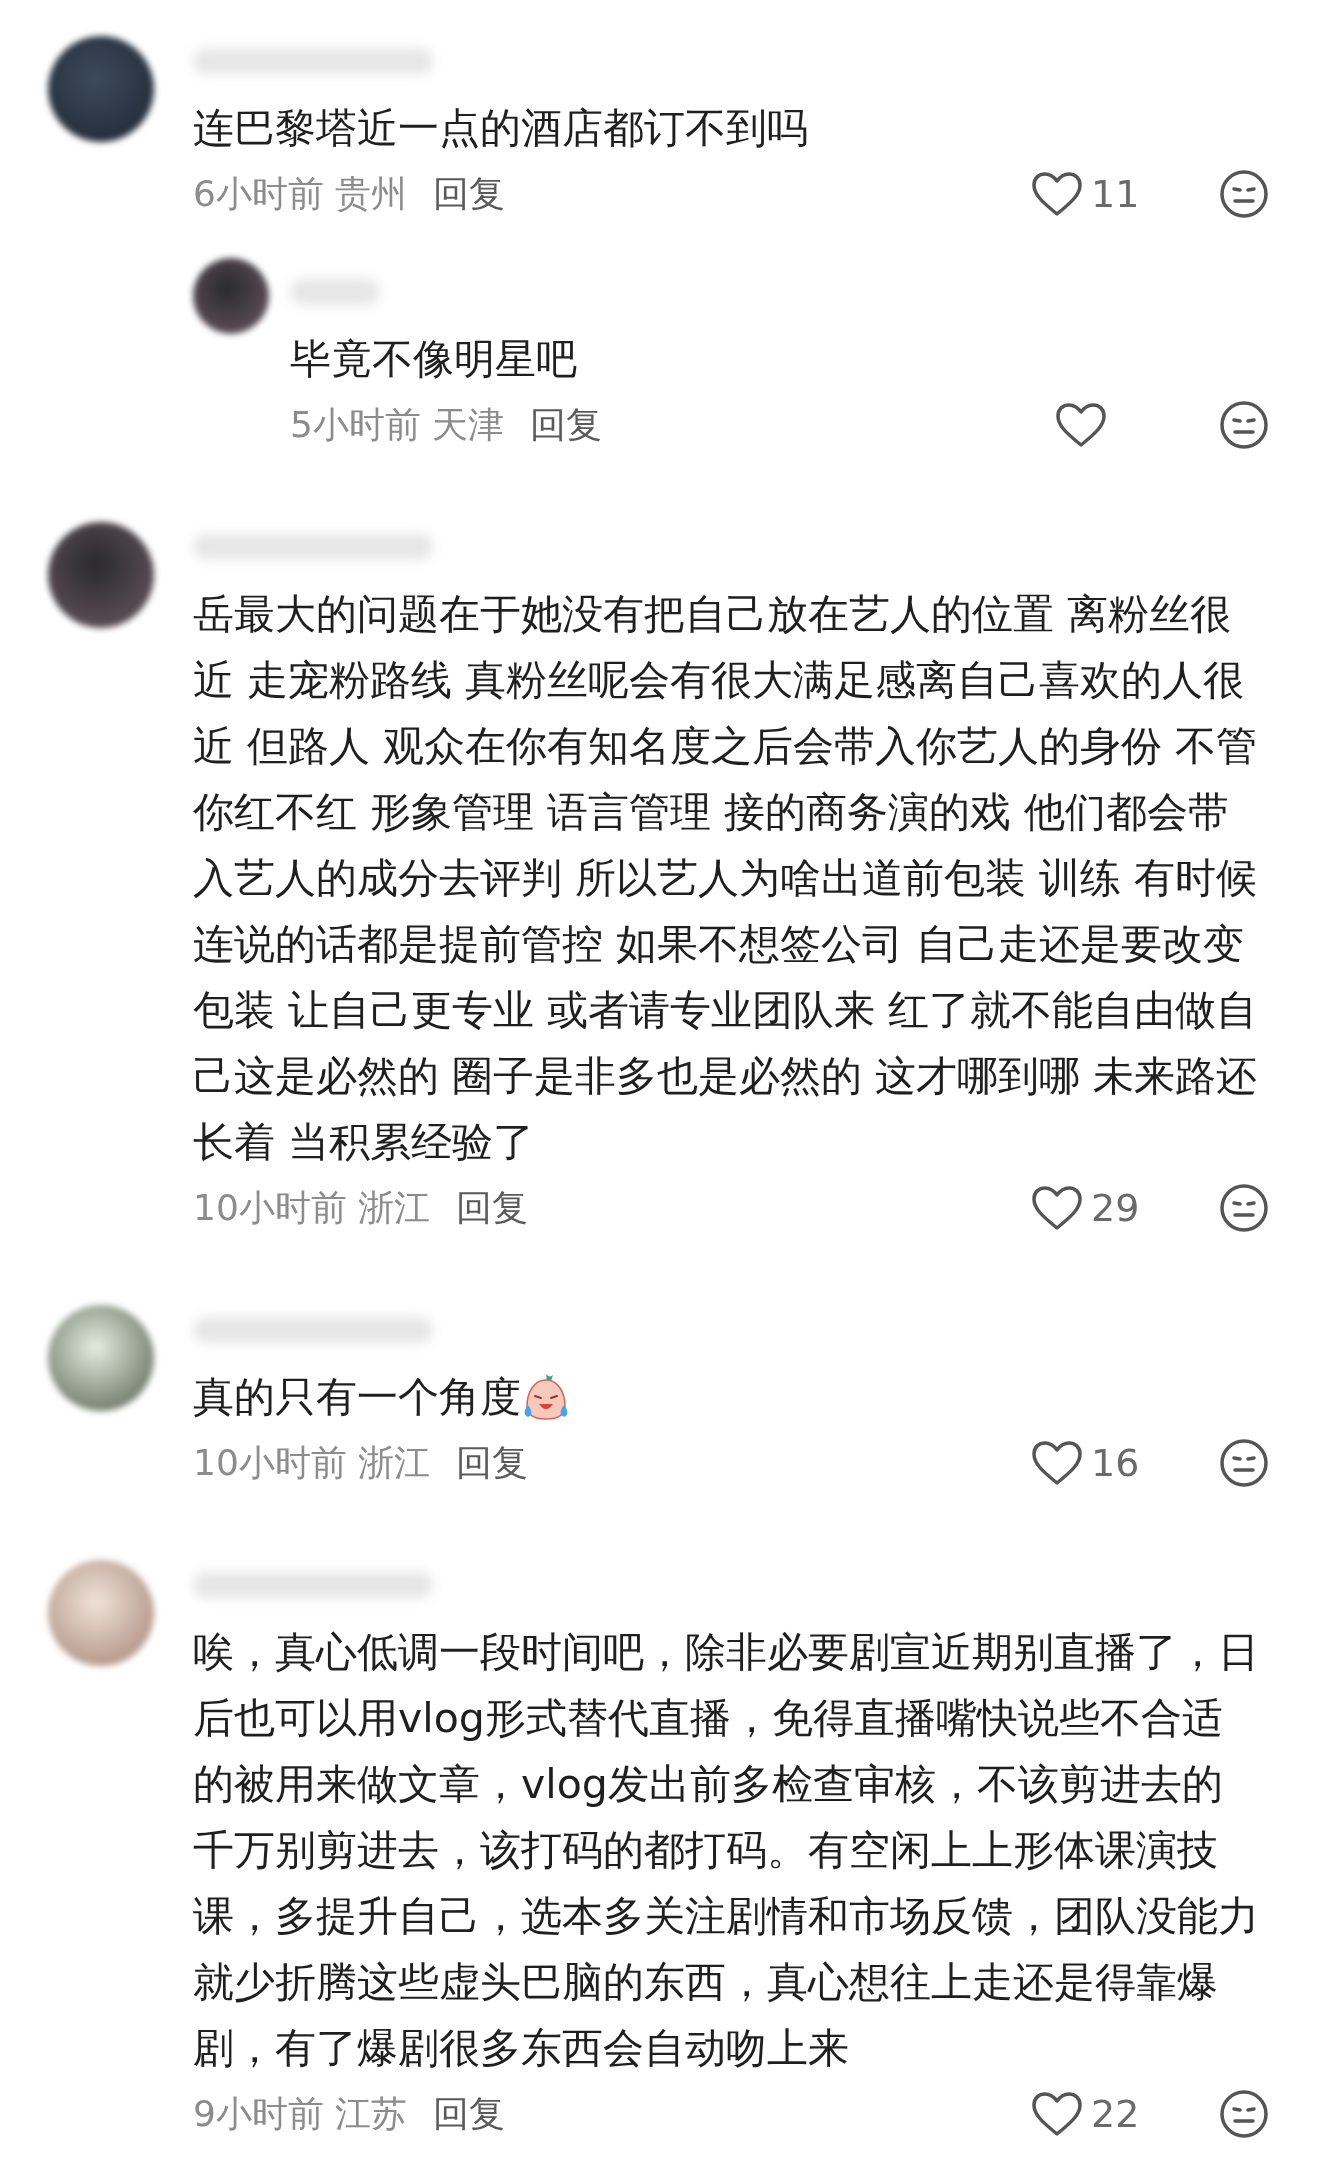  What do you see at coordinates (397, 424) in the screenshot?
I see `comment-meta: 5小时前 天津` at bounding box center [397, 424].